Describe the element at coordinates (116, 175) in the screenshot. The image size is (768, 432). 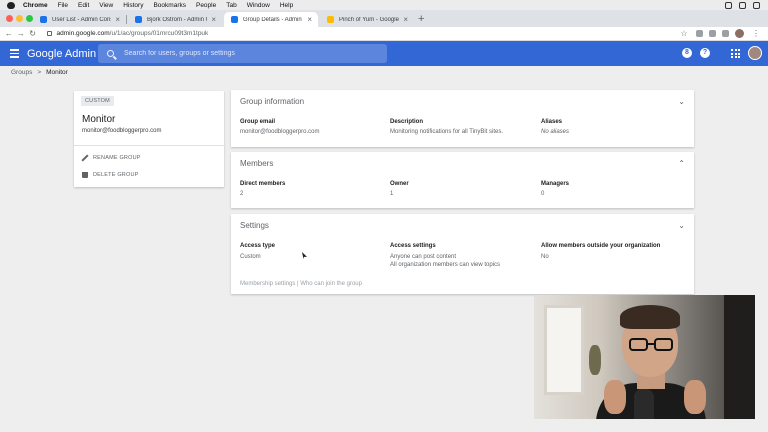
I see `delete-group-label: DELETE GROUP` at that location.